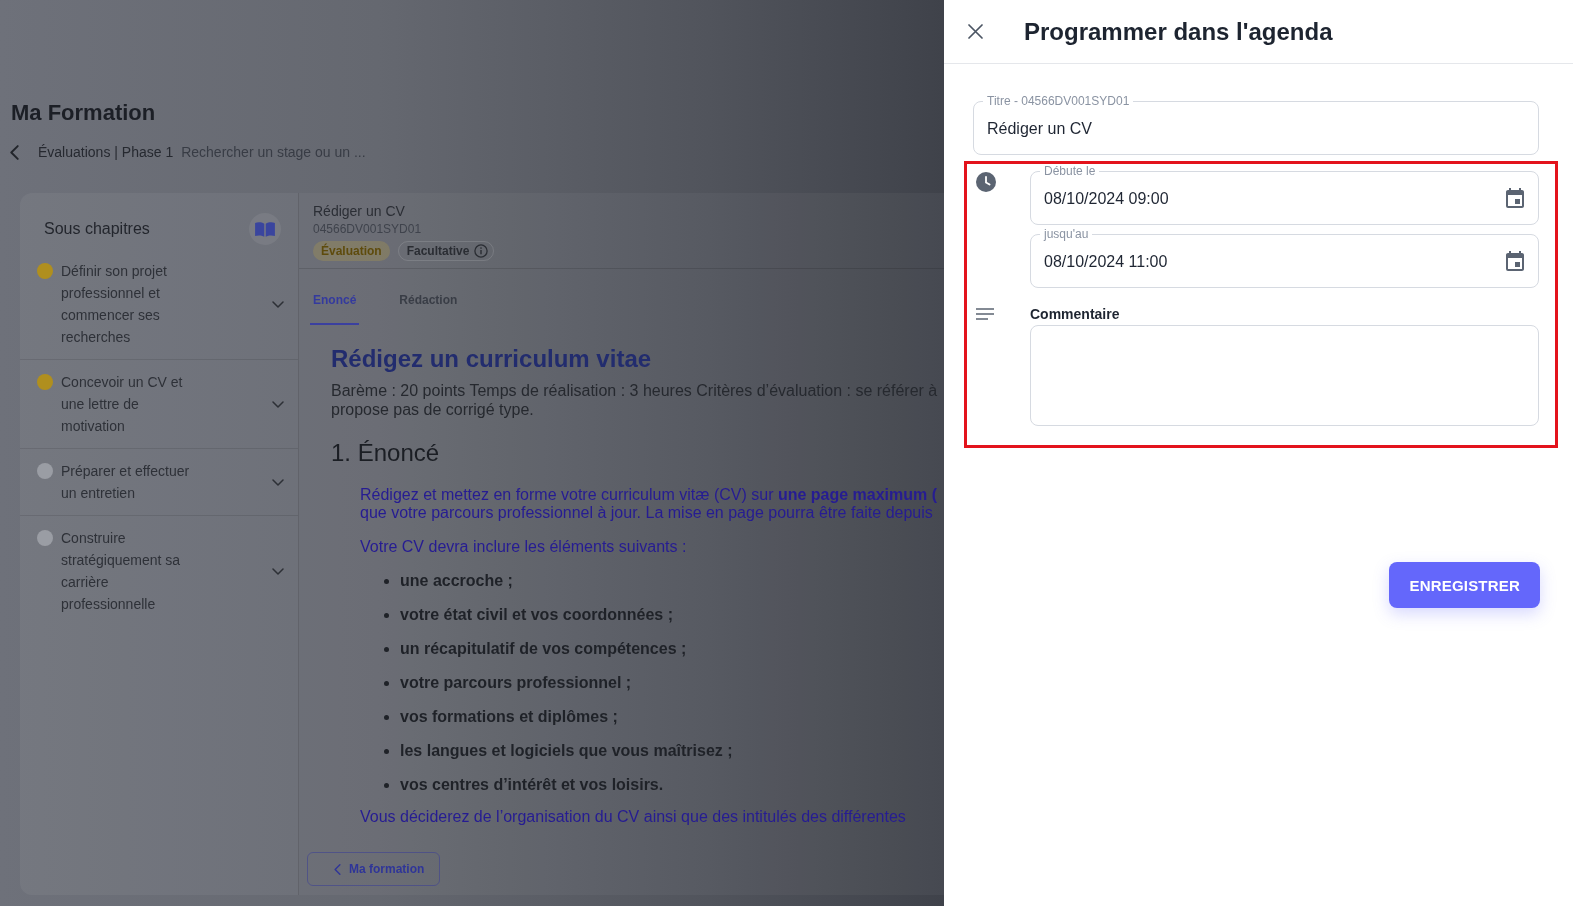 Image resolution: width=1573 pixels, height=906 pixels. What do you see at coordinates (1464, 585) in the screenshot?
I see `save-button: ENREGISTRER` at bounding box center [1464, 585].